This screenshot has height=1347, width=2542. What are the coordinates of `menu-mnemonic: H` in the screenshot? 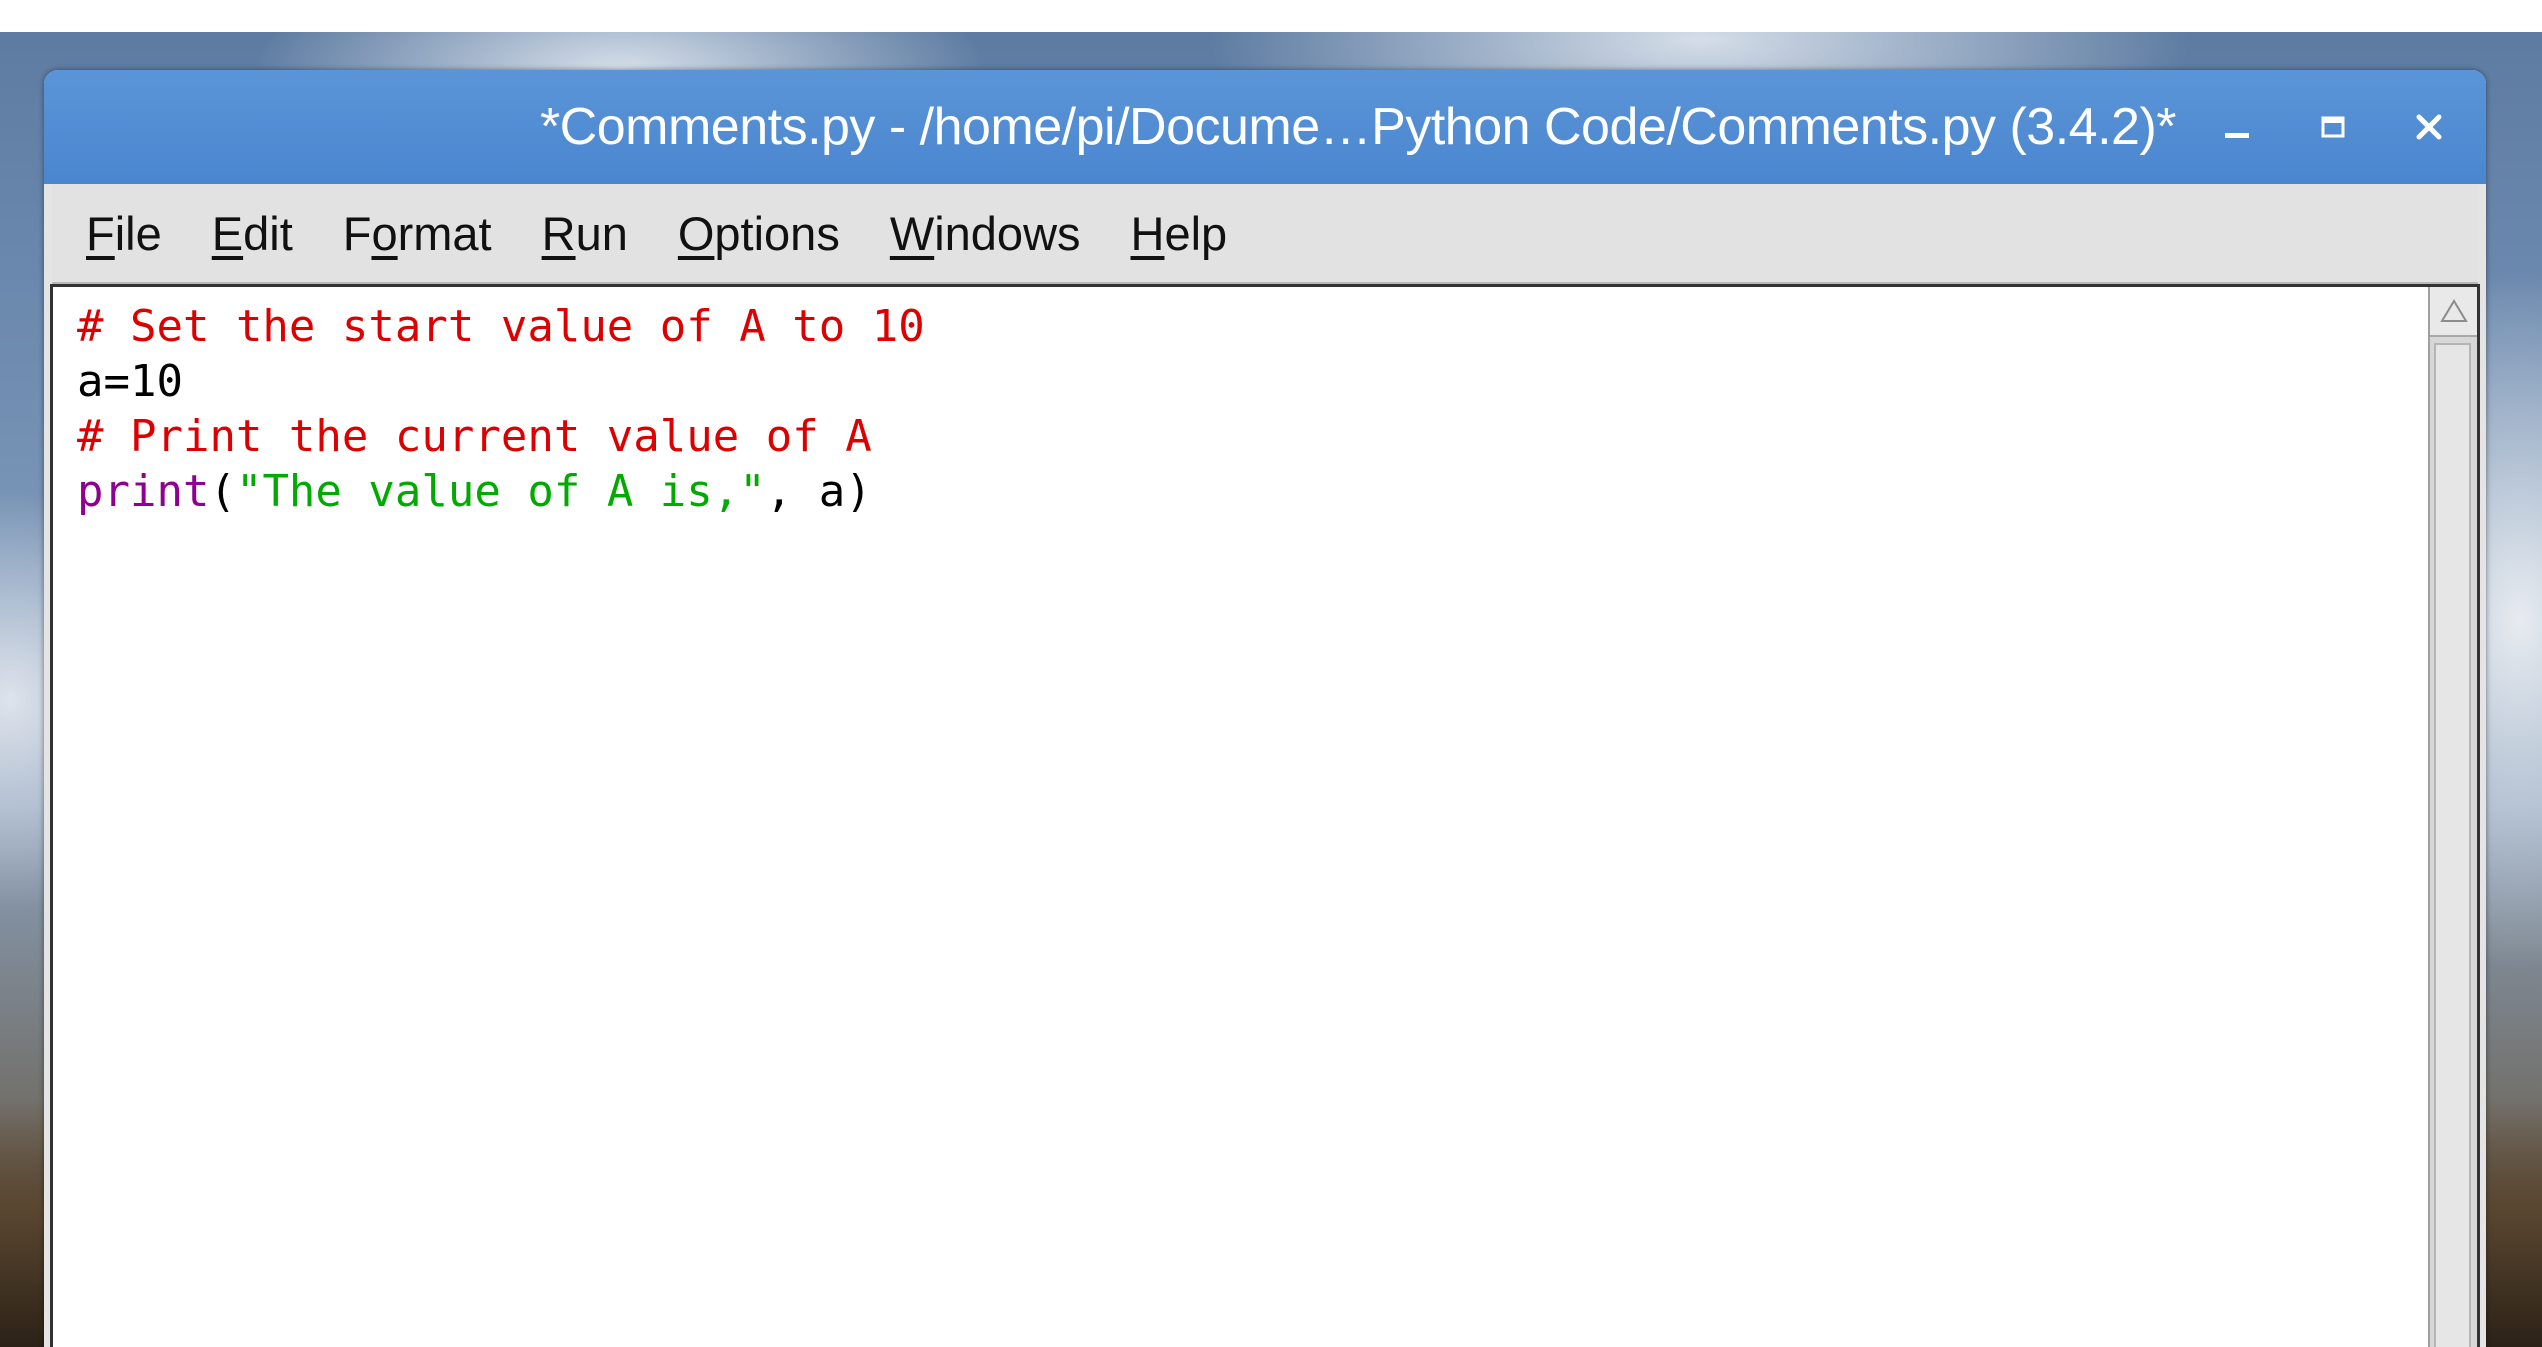 It's located at (1147, 233).